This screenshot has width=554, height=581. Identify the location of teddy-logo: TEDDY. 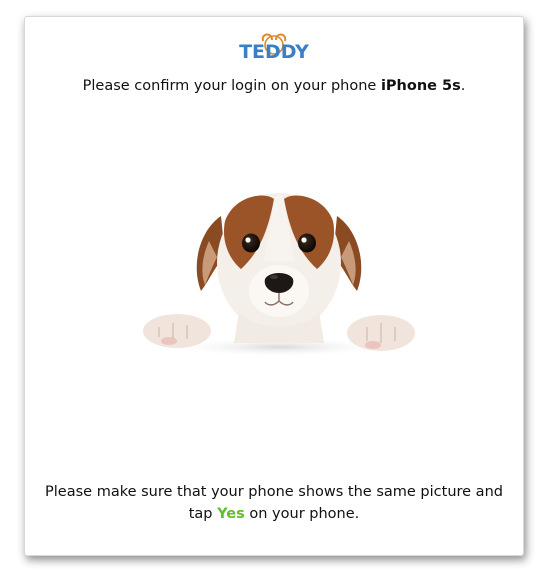
(274, 49).